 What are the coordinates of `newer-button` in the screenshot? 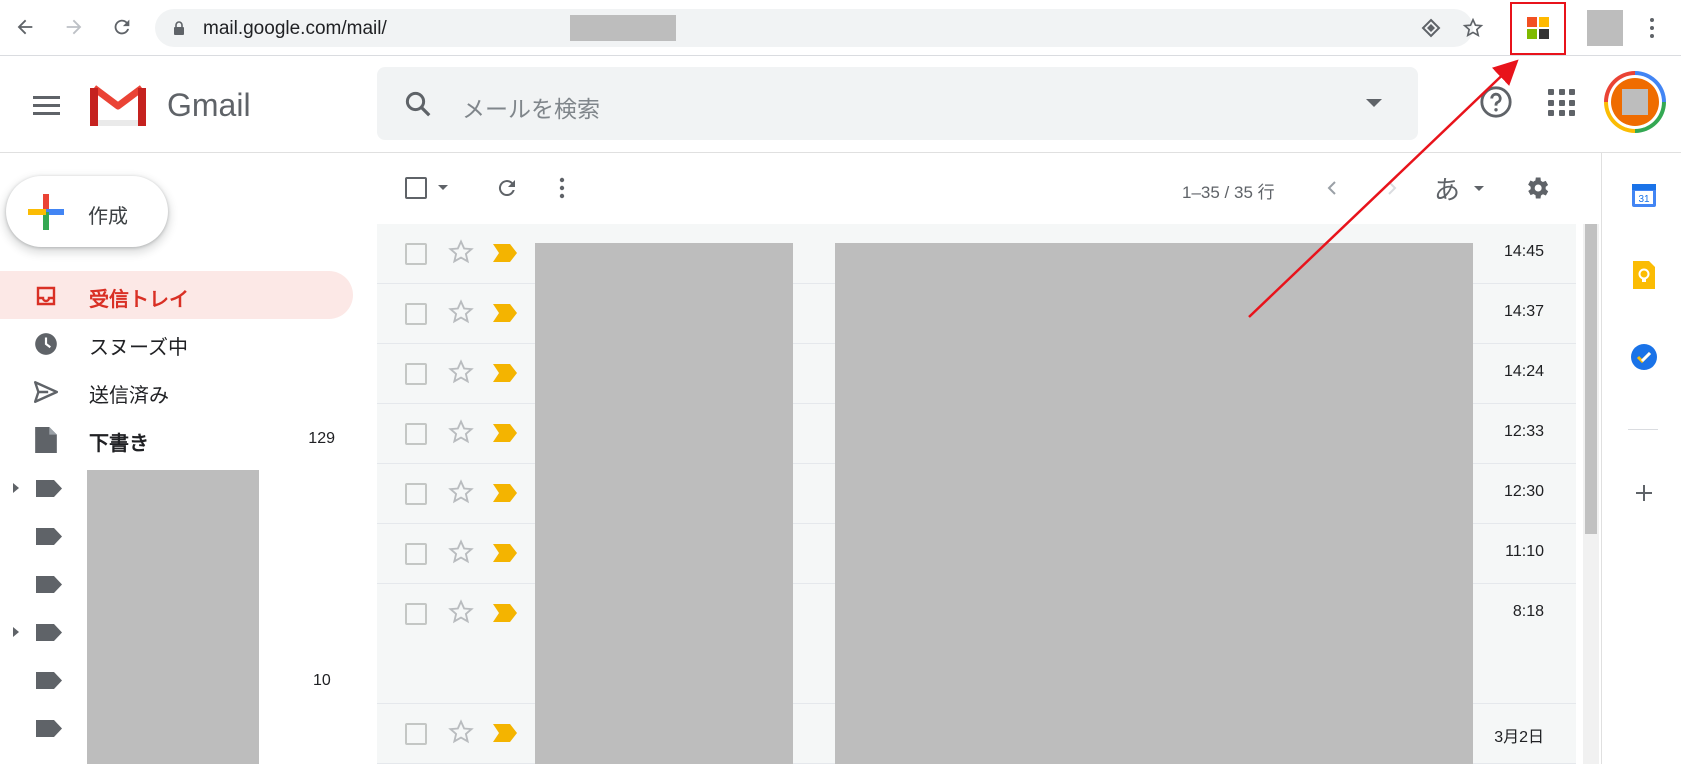 It's located at (1392, 188).